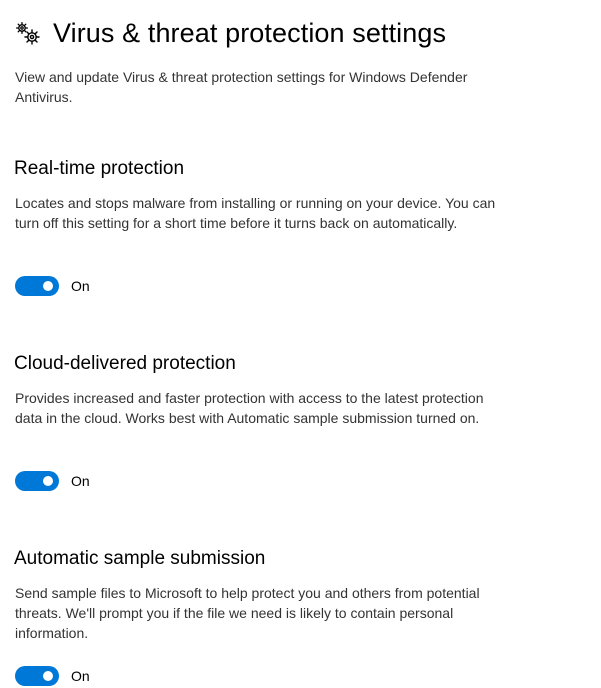 The width and height of the screenshot is (601, 688). What do you see at coordinates (37, 481) in the screenshot?
I see `cloud-delivered-protection-toggle` at bounding box center [37, 481].